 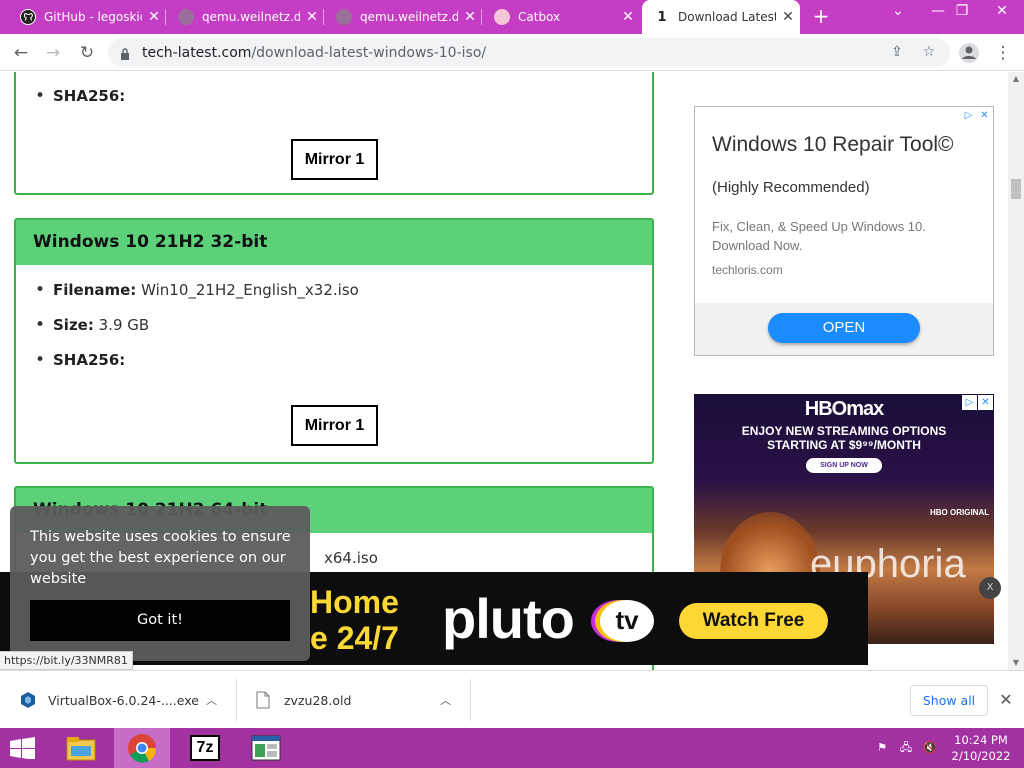 I want to click on virtualbox-icon, so click(x=28, y=700).